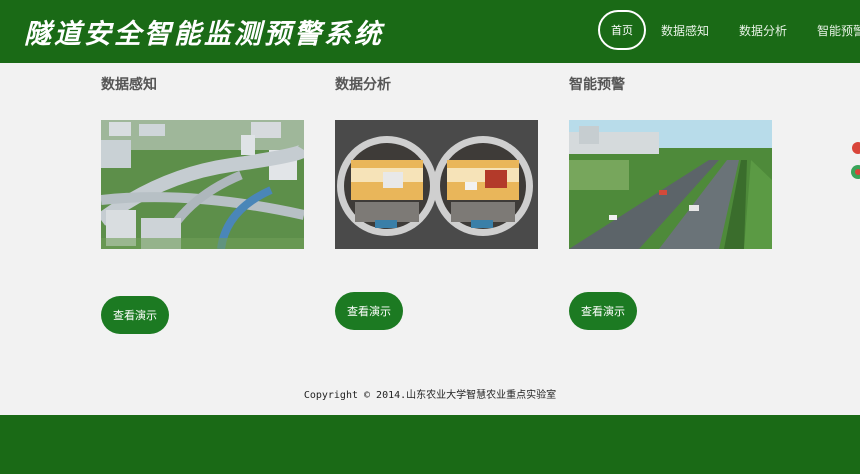 This screenshot has height=474, width=860. I want to click on column-title: 智能预警, so click(597, 85).